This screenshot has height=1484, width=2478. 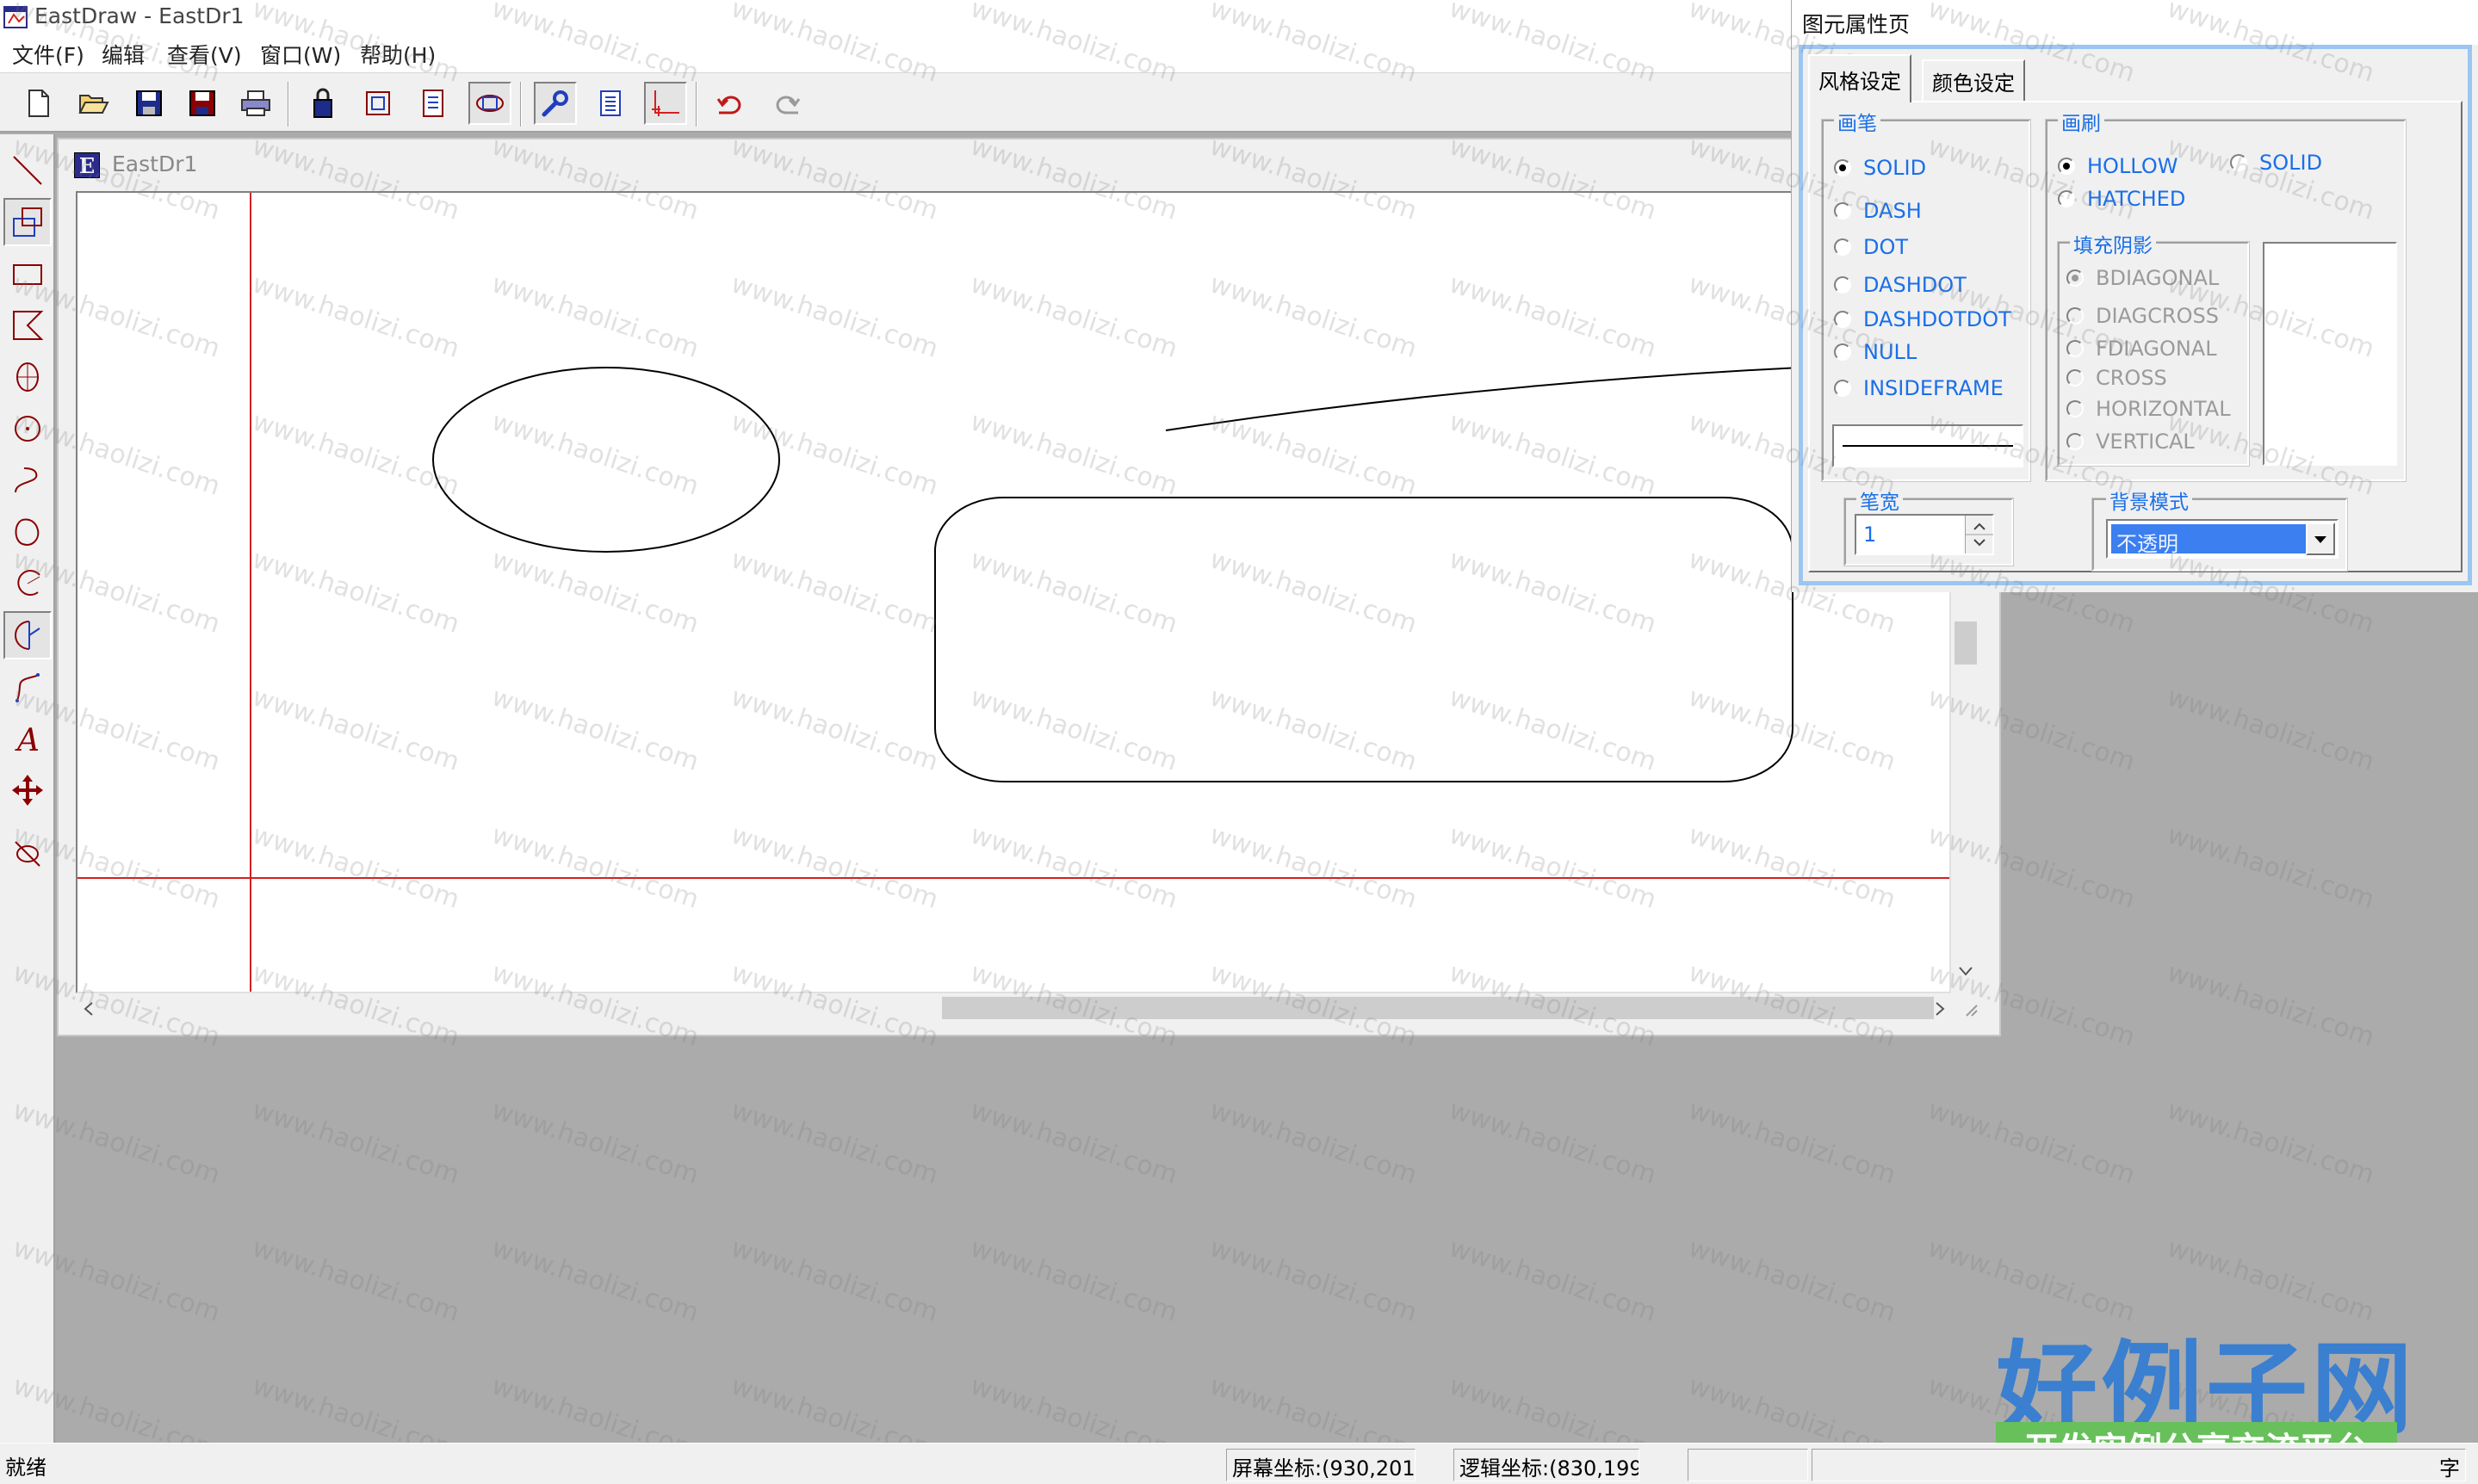 What do you see at coordinates (1922, 319) in the screenshot?
I see `pen-dashdotdot-radio: DASHDOTDOT` at bounding box center [1922, 319].